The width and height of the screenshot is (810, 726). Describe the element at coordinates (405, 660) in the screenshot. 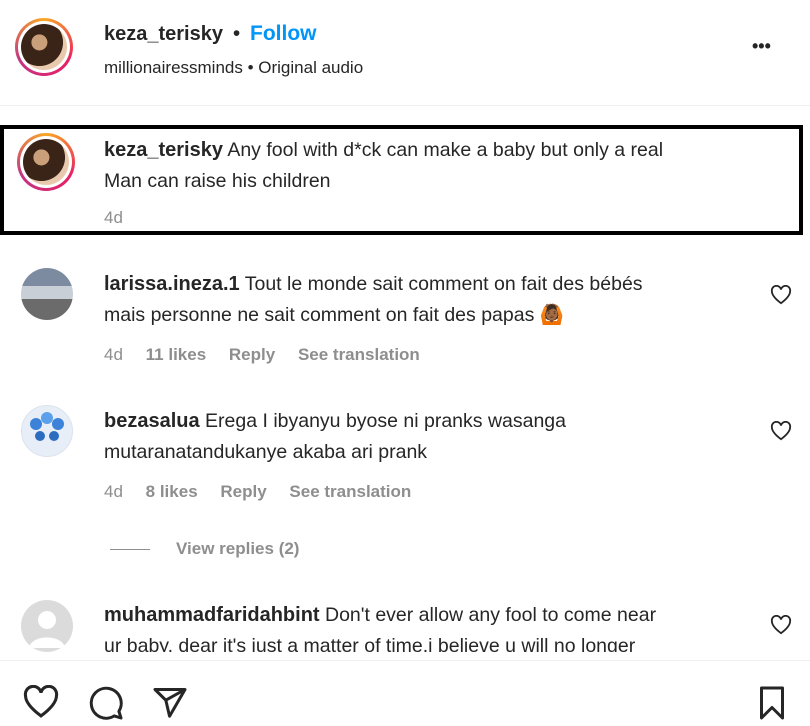

I see `action-bar-divider` at that location.